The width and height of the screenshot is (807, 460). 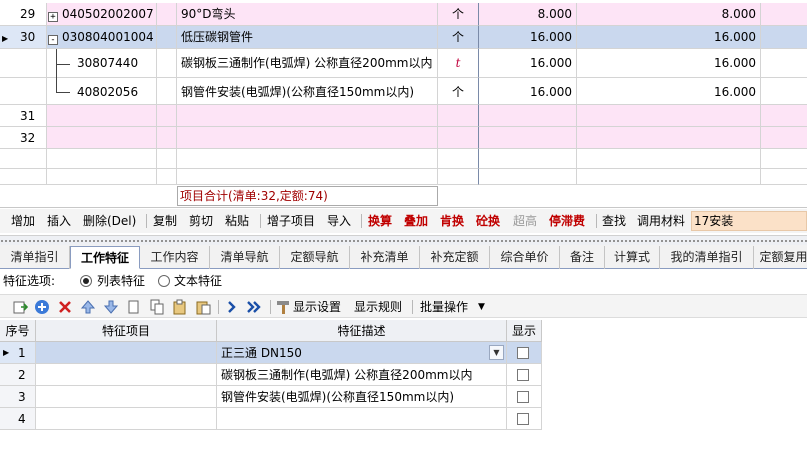 What do you see at coordinates (134, 307) in the screenshot?
I see `copy-icon` at bounding box center [134, 307].